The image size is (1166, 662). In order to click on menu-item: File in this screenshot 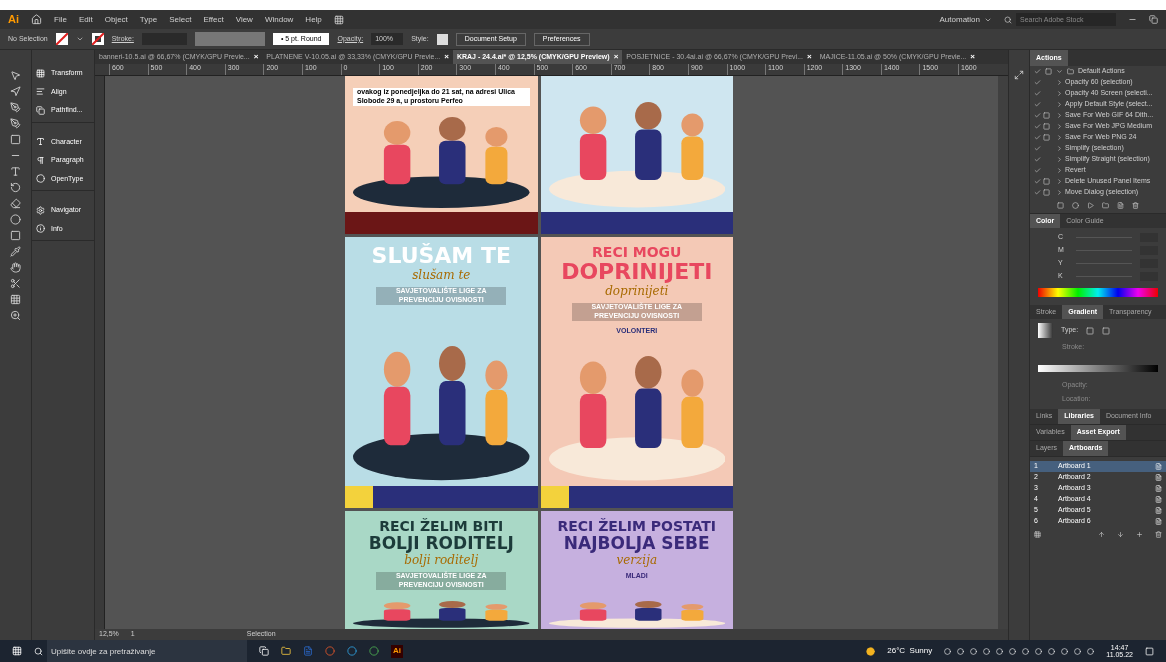, I will do `click(60, 19)`.